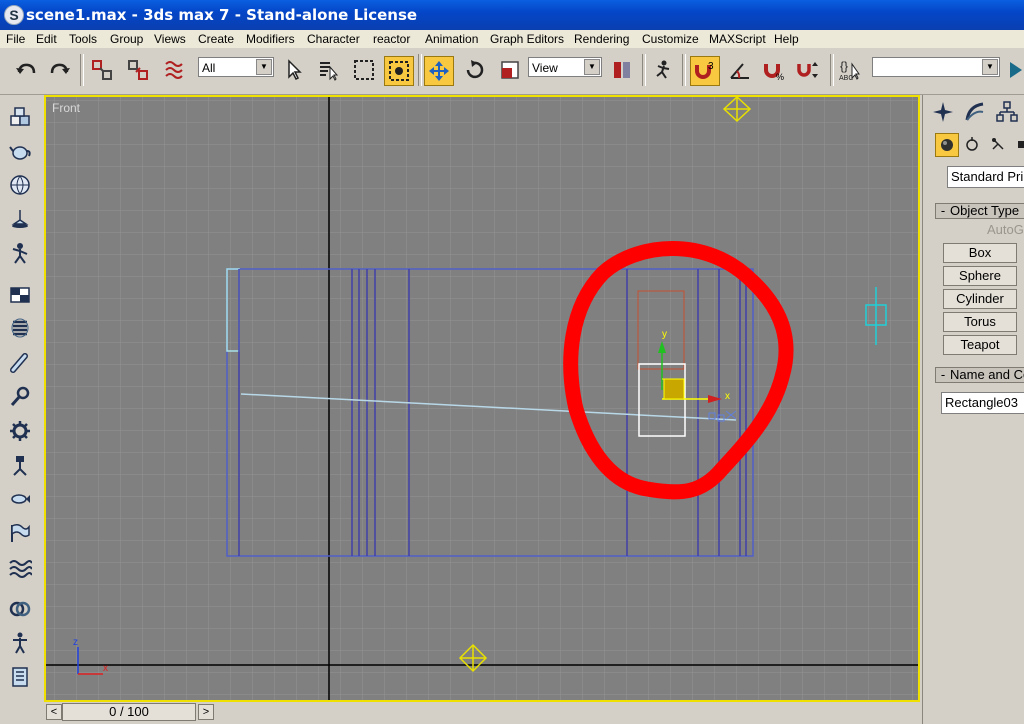  I want to click on unlink-selection-icon, so click(138, 70).